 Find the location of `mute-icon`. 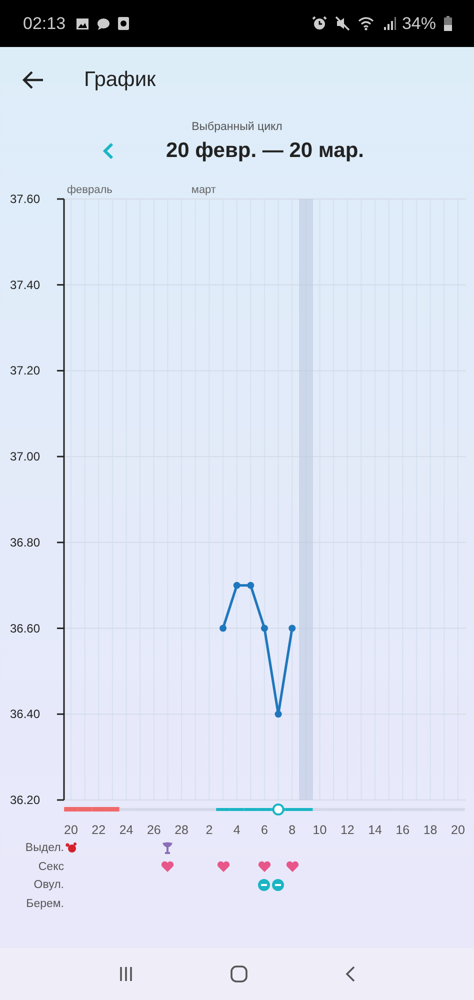

mute-icon is located at coordinates (342, 23).